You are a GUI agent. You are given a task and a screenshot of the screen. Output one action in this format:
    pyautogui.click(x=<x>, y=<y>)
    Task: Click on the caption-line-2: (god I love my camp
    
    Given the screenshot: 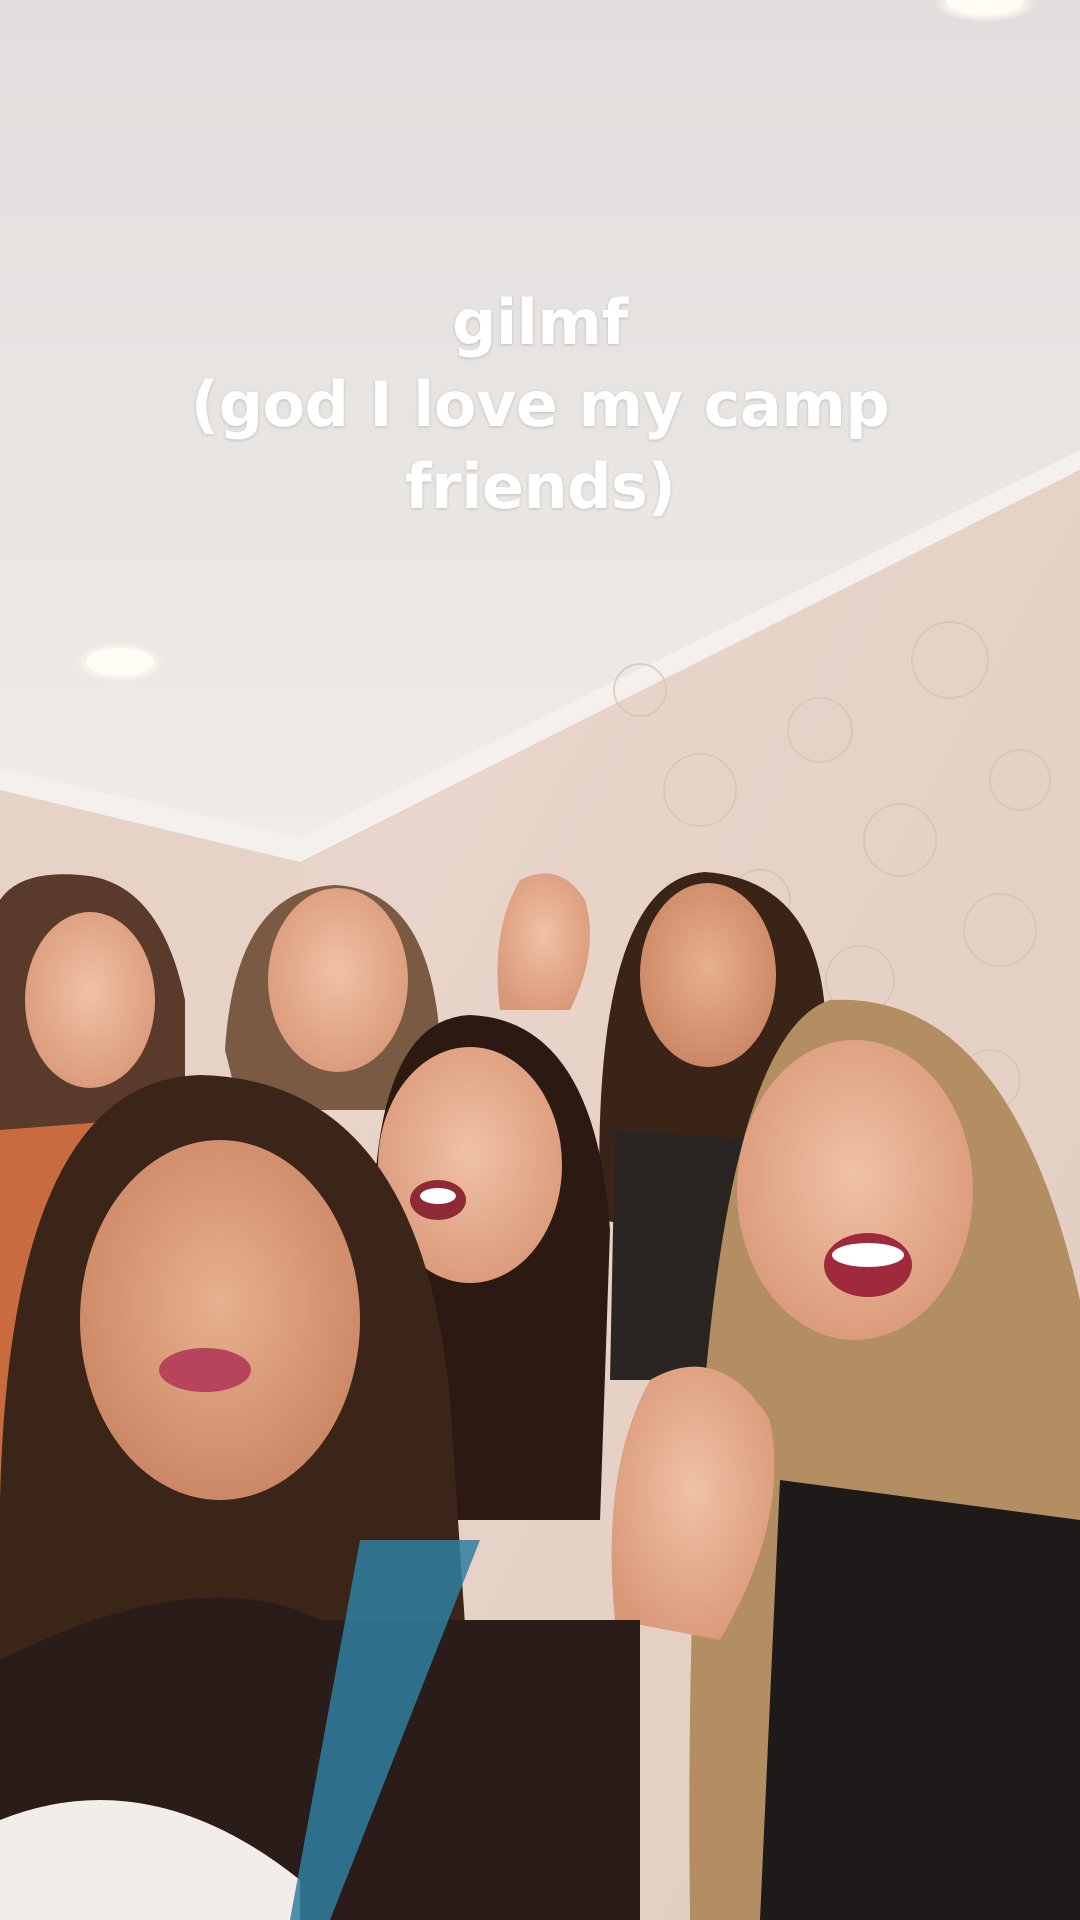 What is the action you would take?
    pyautogui.click(x=540, y=404)
    